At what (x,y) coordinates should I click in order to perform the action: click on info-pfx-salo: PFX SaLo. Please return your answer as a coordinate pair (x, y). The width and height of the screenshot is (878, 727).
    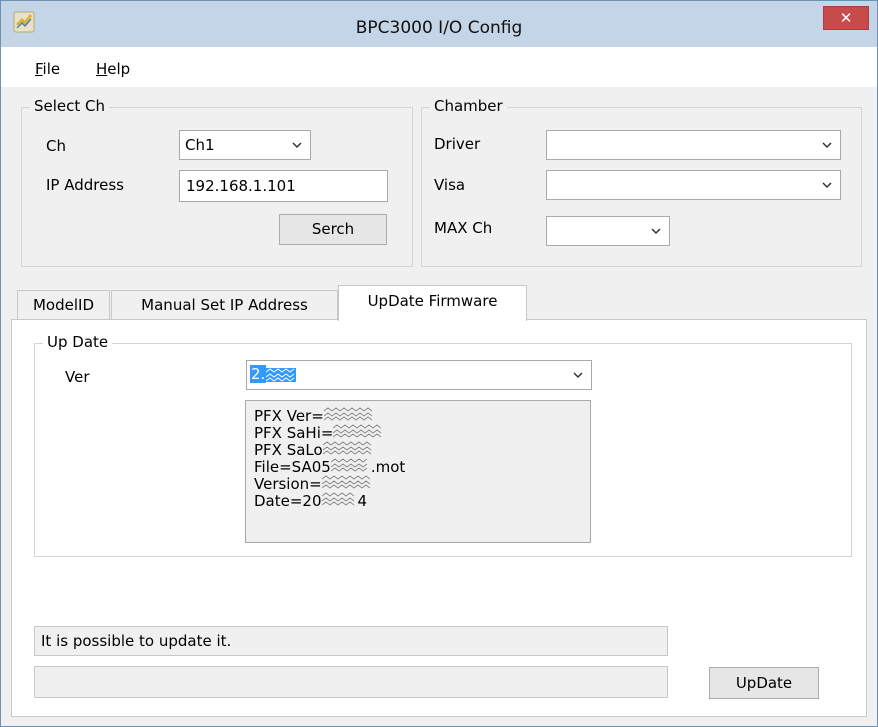
    Looking at the image, I should click on (418, 449).